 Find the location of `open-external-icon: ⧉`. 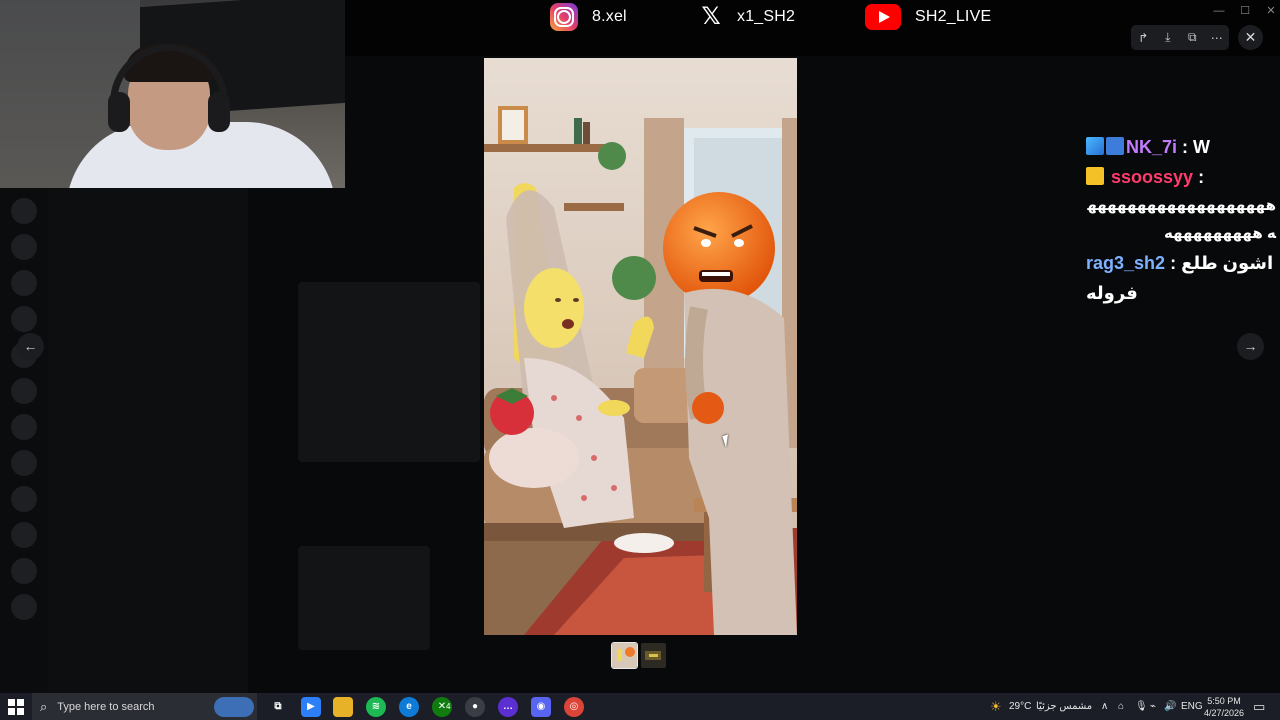

open-external-icon: ⧉ is located at coordinates (1192, 37).